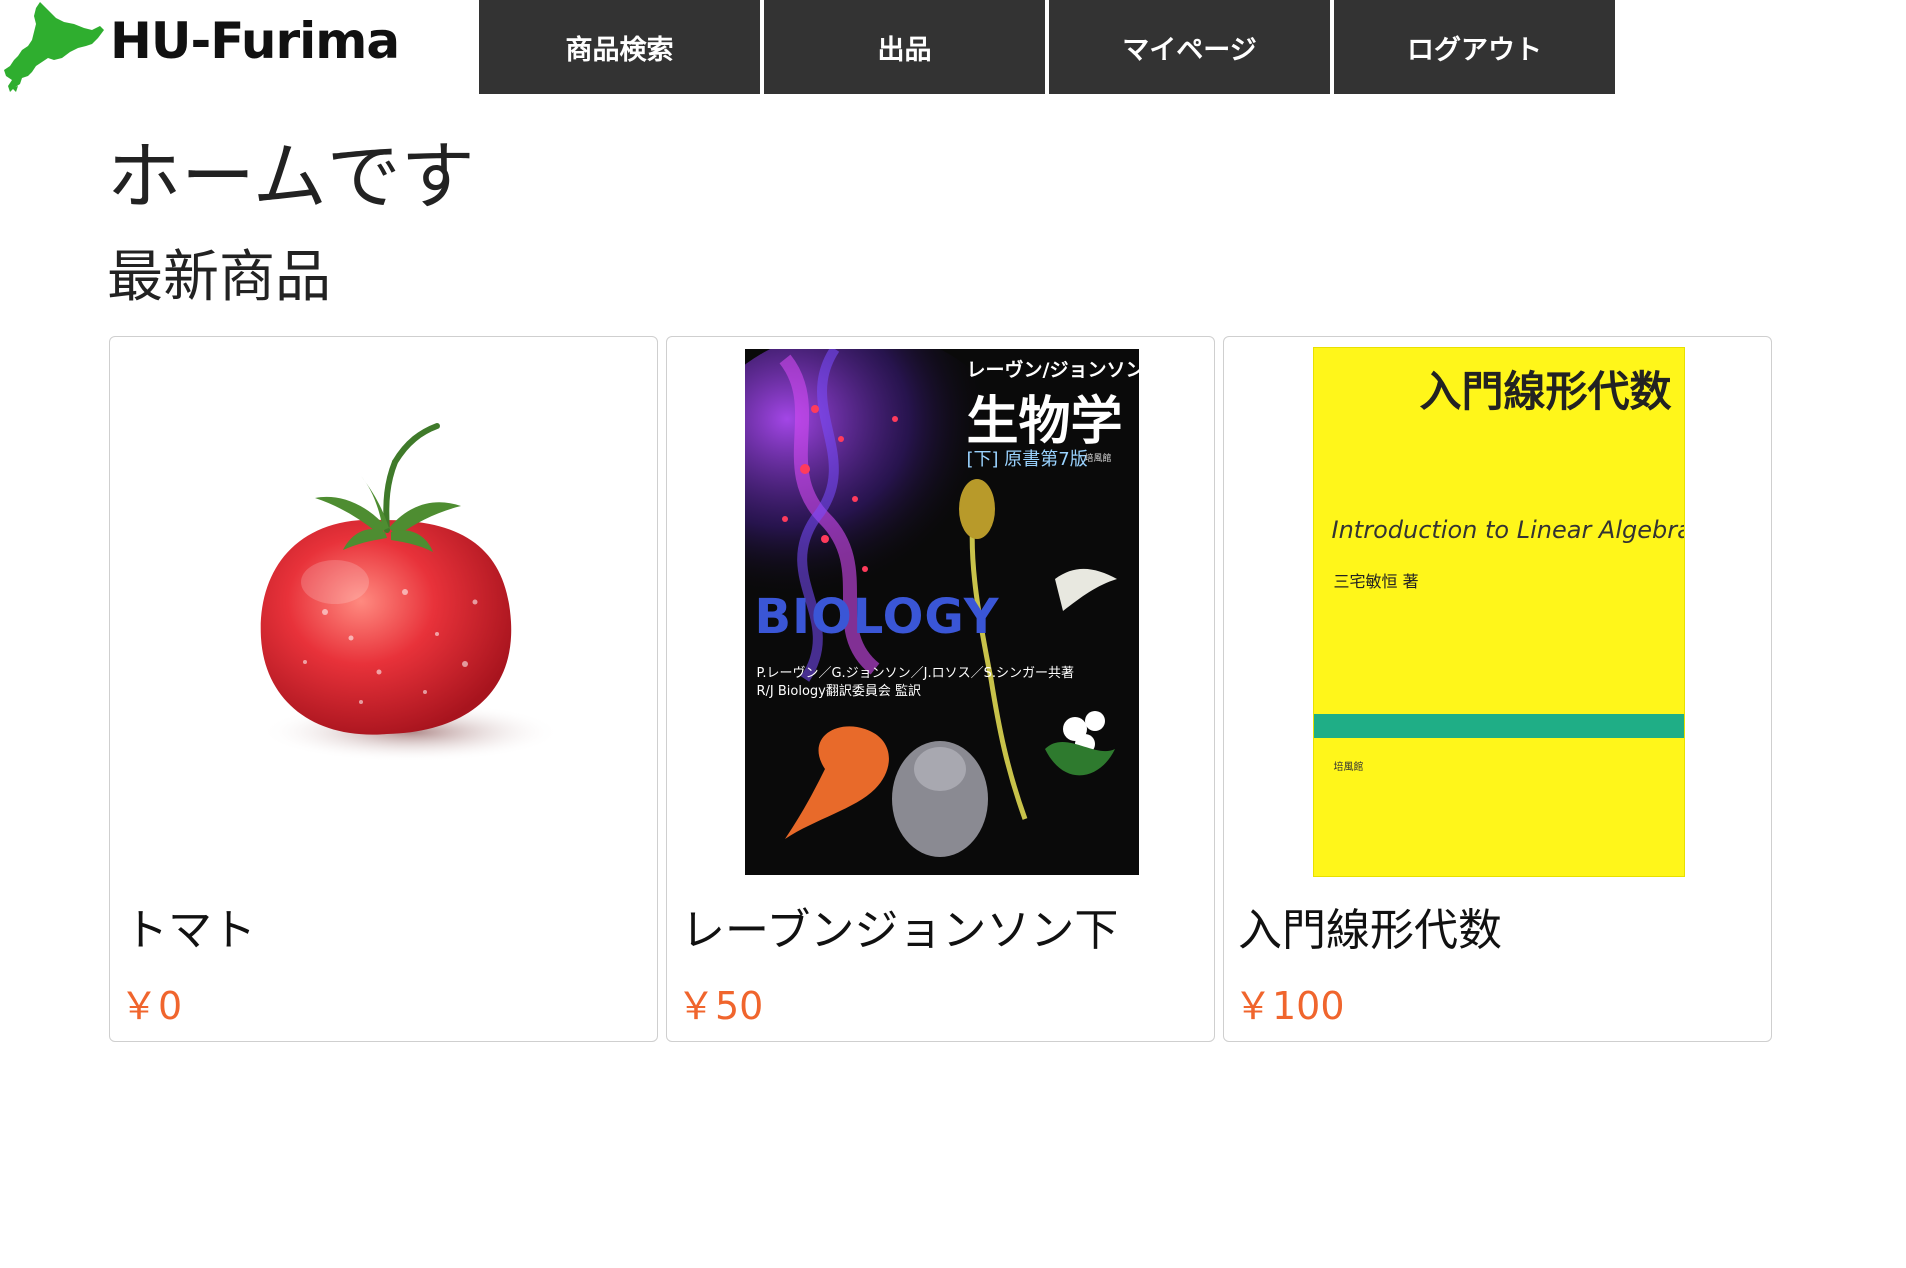  Describe the element at coordinates (54, 47) in the screenshot. I see `hokkaido-map-icon` at that location.